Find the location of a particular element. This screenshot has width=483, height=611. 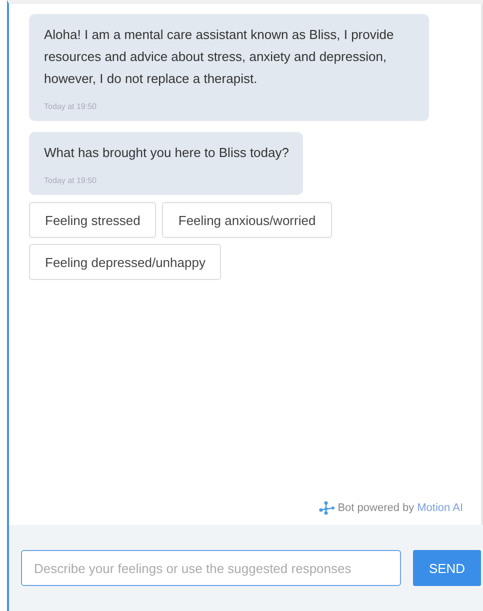

message-input-field: Describe your feelings or use the suggested responses is located at coordinates (211, 568).